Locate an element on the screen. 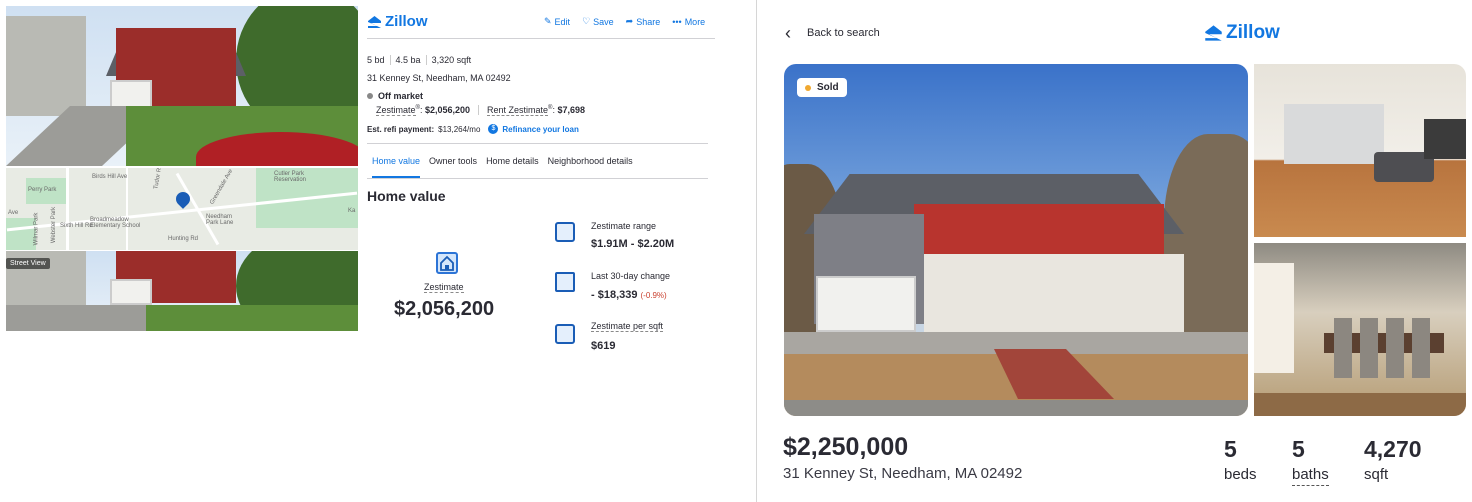  floorplan-icon is located at coordinates (565, 334).